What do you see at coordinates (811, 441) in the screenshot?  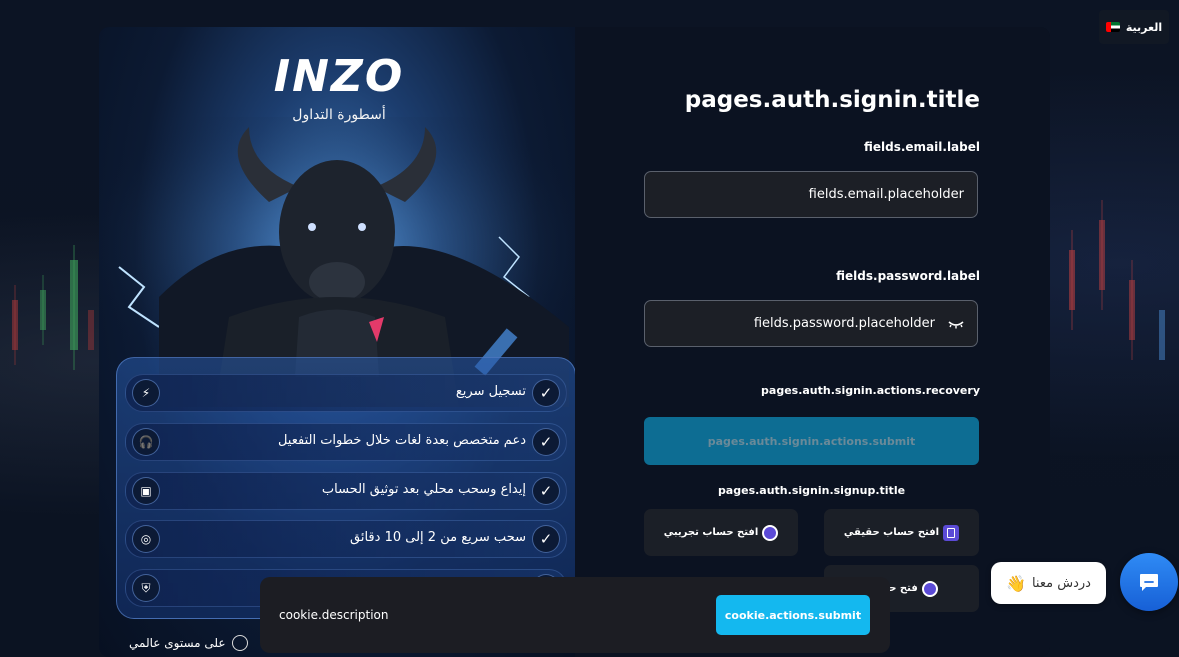 I see `signin-submit-button: pages.auth.signin.actions.submit` at bounding box center [811, 441].